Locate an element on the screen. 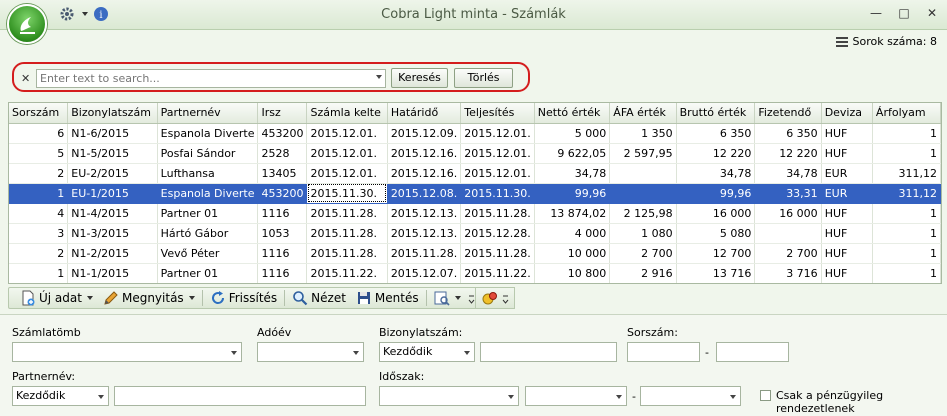  close-button: ✕ is located at coordinates (932, 13).